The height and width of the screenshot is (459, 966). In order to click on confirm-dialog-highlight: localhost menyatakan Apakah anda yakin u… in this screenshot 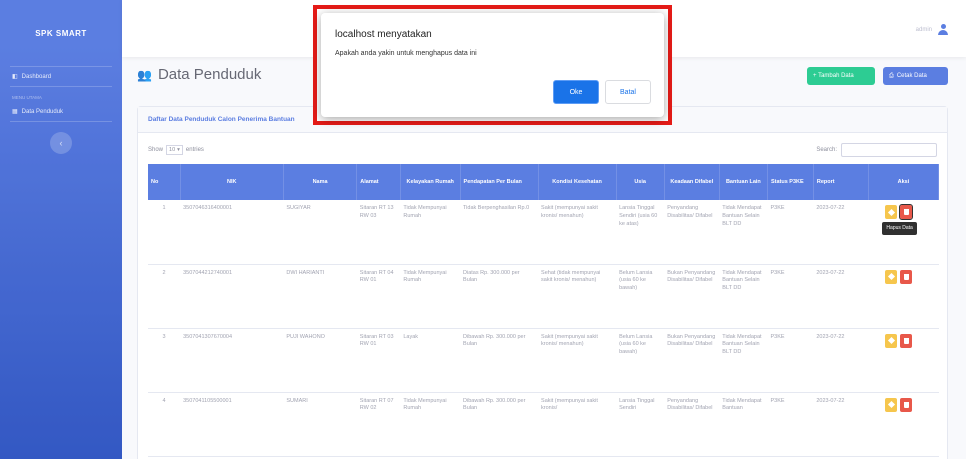, I will do `click(492, 65)`.